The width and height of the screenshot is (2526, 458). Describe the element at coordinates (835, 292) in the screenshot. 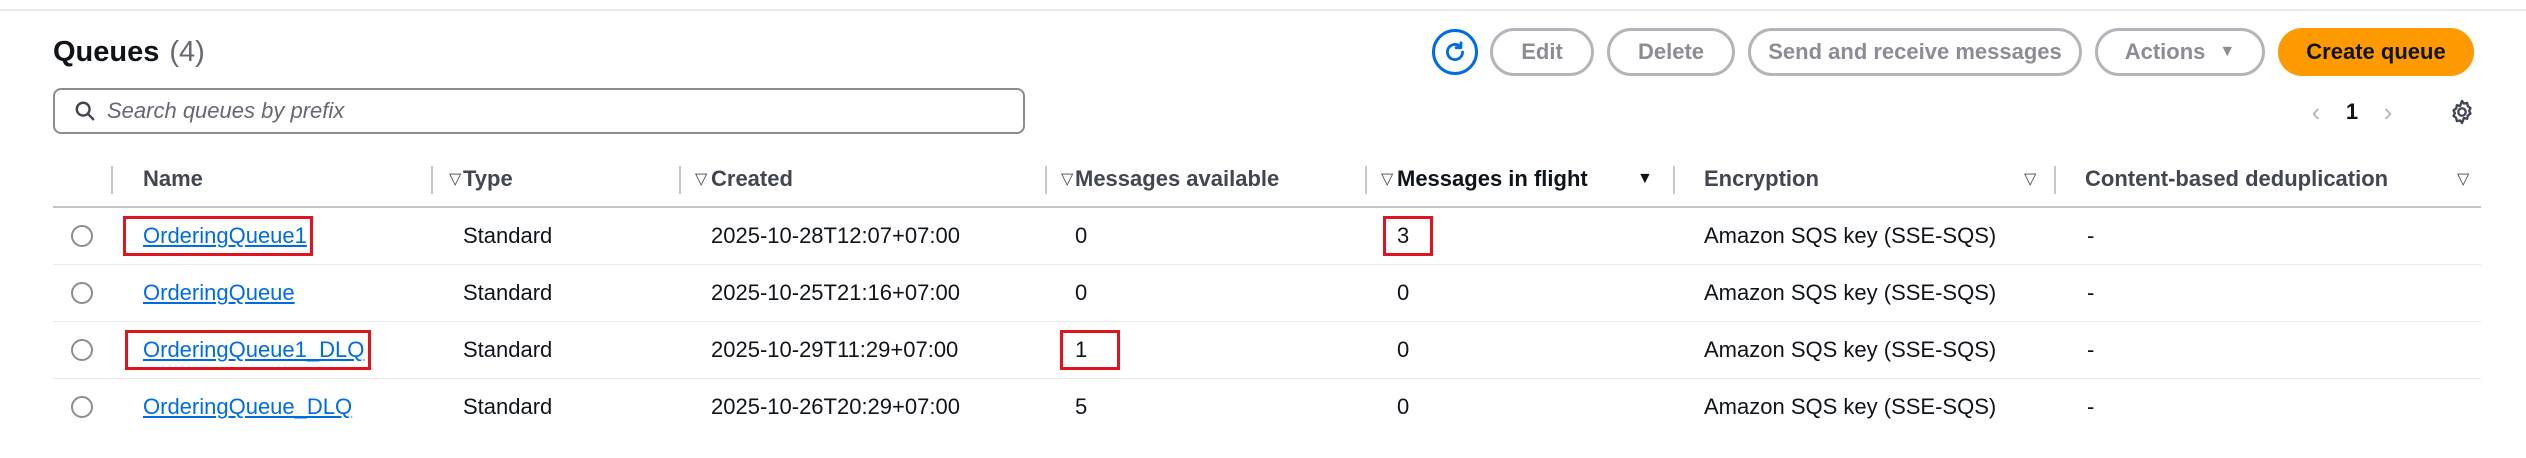

I see `queue-created: 2025-10-25T21:16+07:00` at that location.